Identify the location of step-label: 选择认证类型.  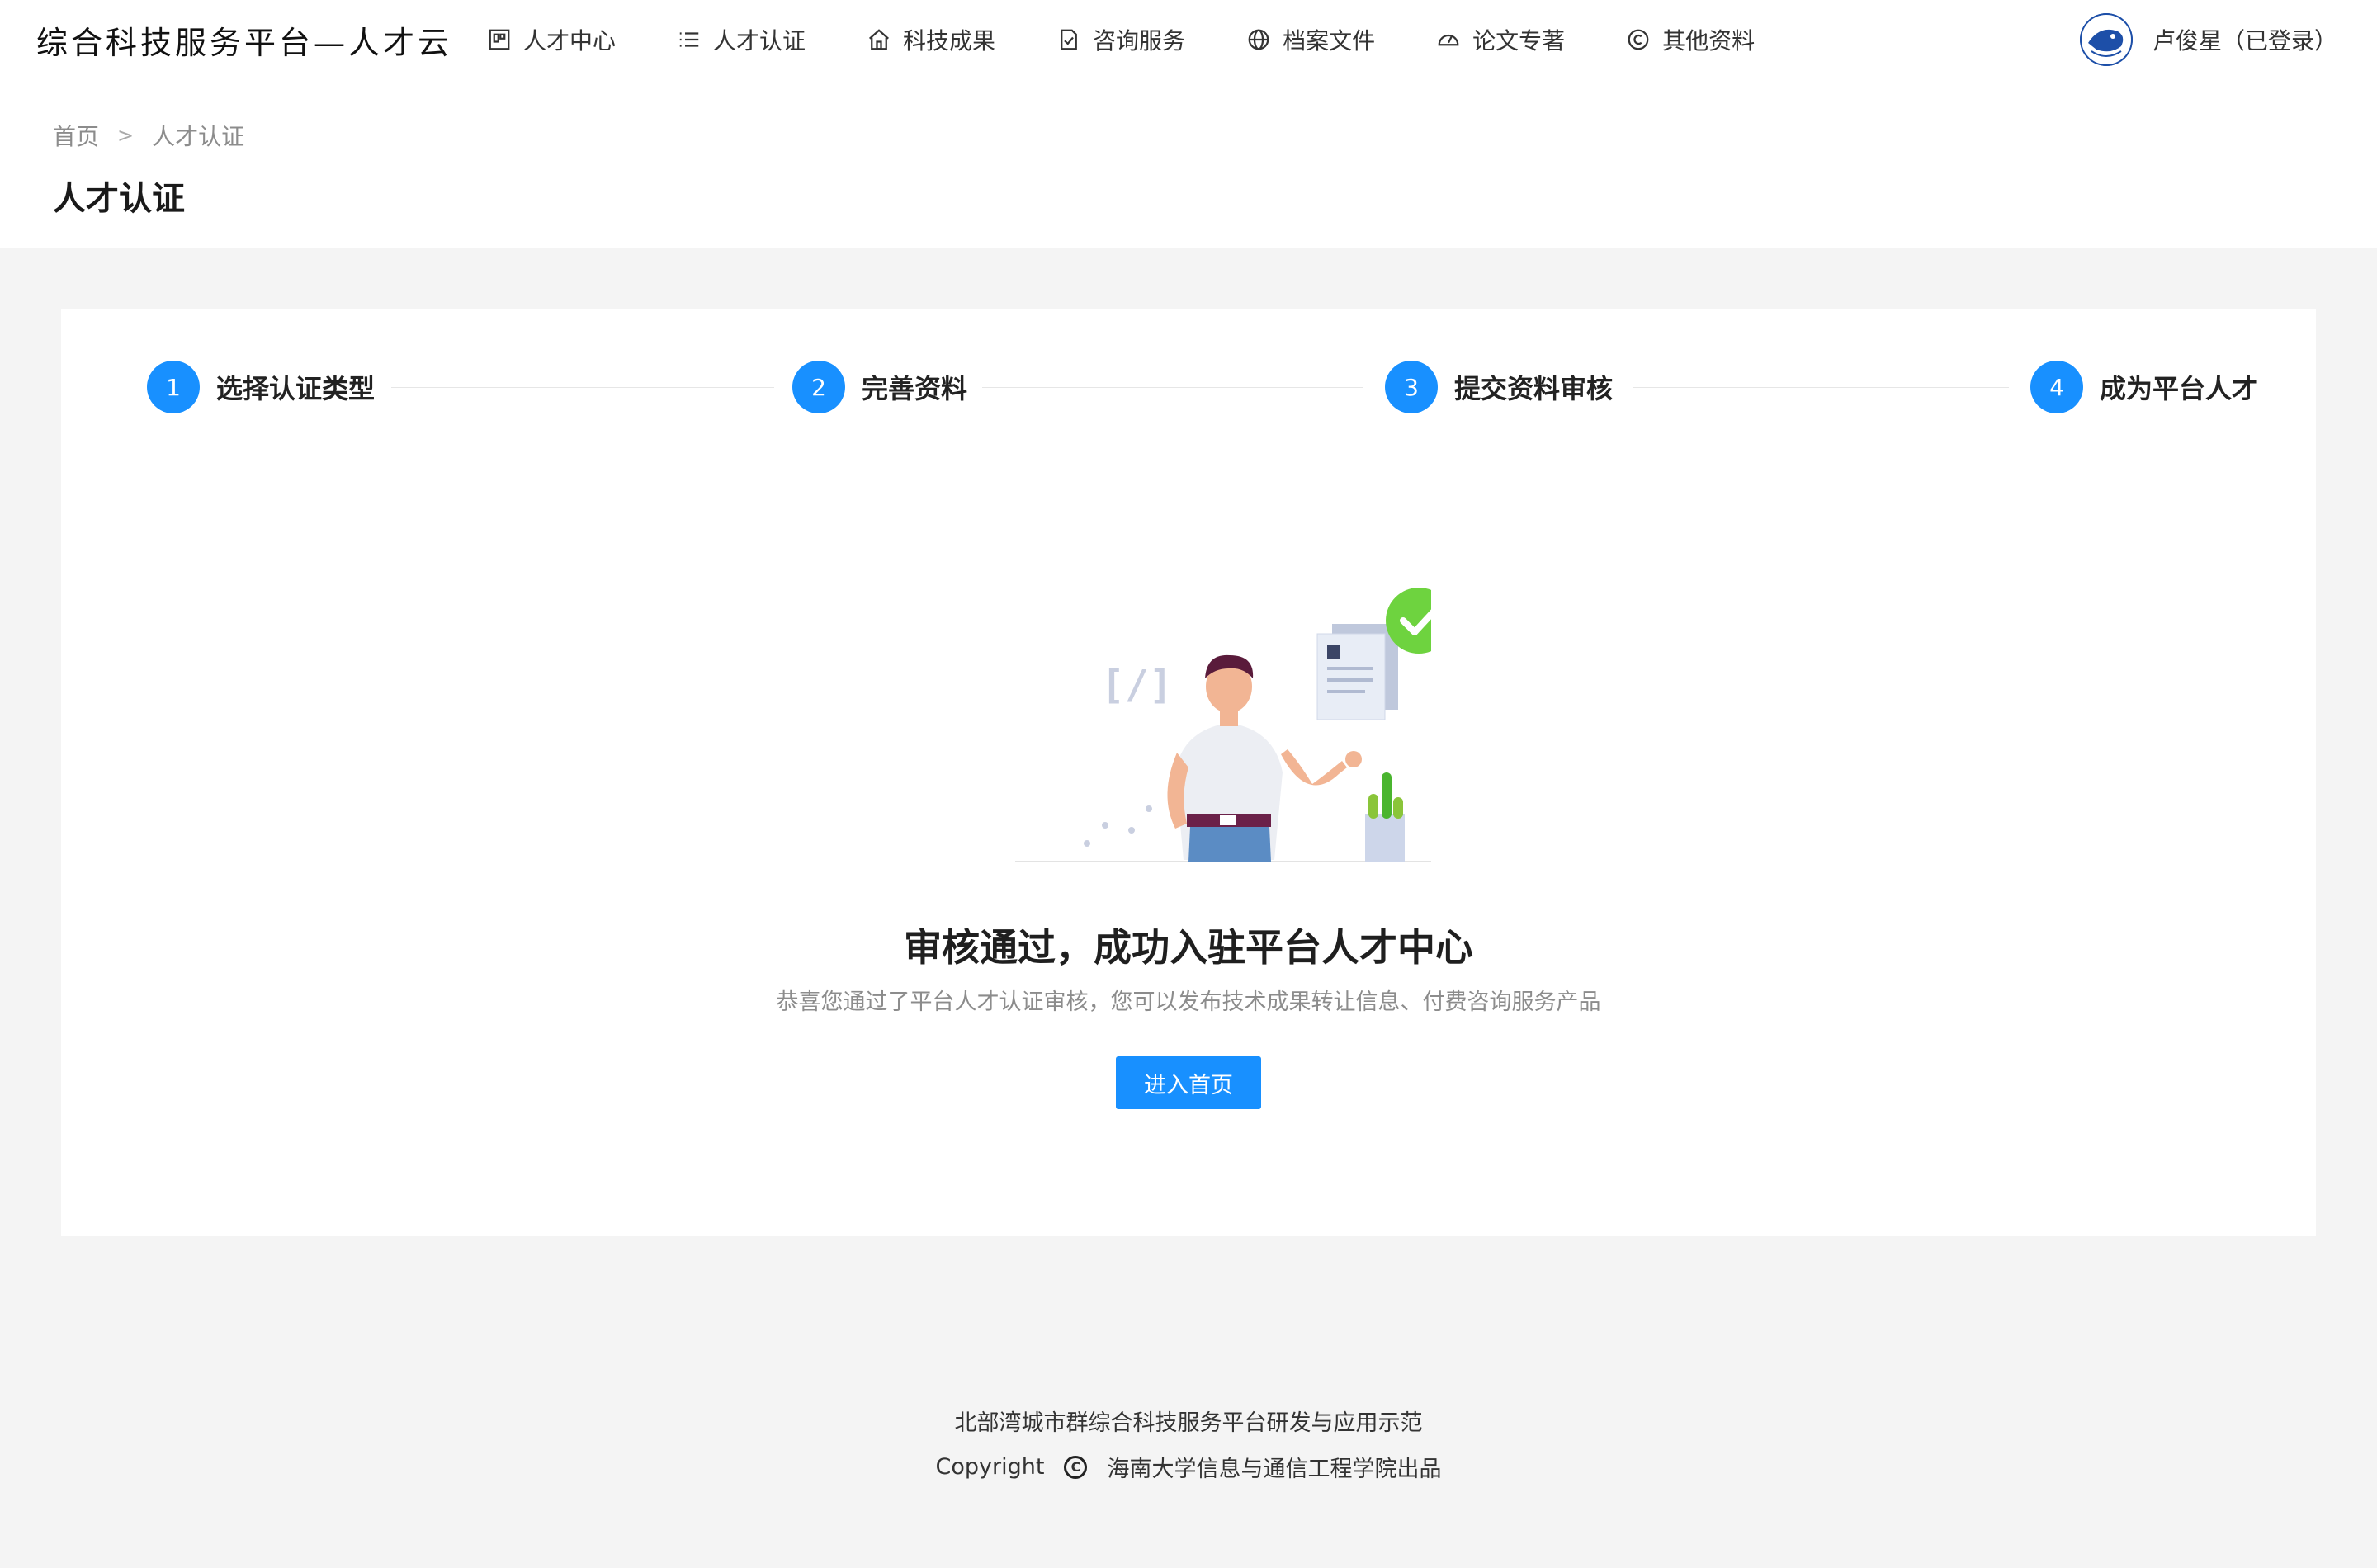
(296, 388).